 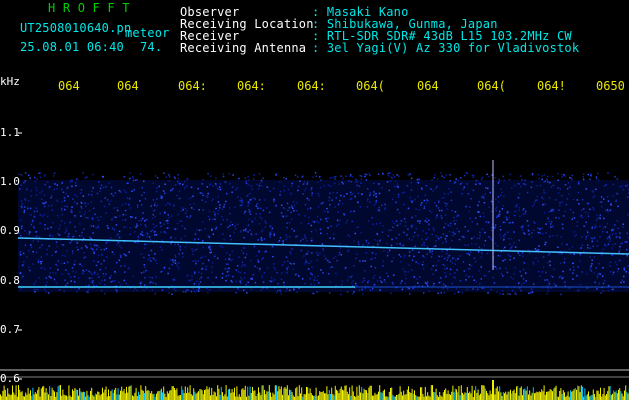 What do you see at coordinates (610, 86) in the screenshot?
I see `x-tick-label: 0650` at bounding box center [610, 86].